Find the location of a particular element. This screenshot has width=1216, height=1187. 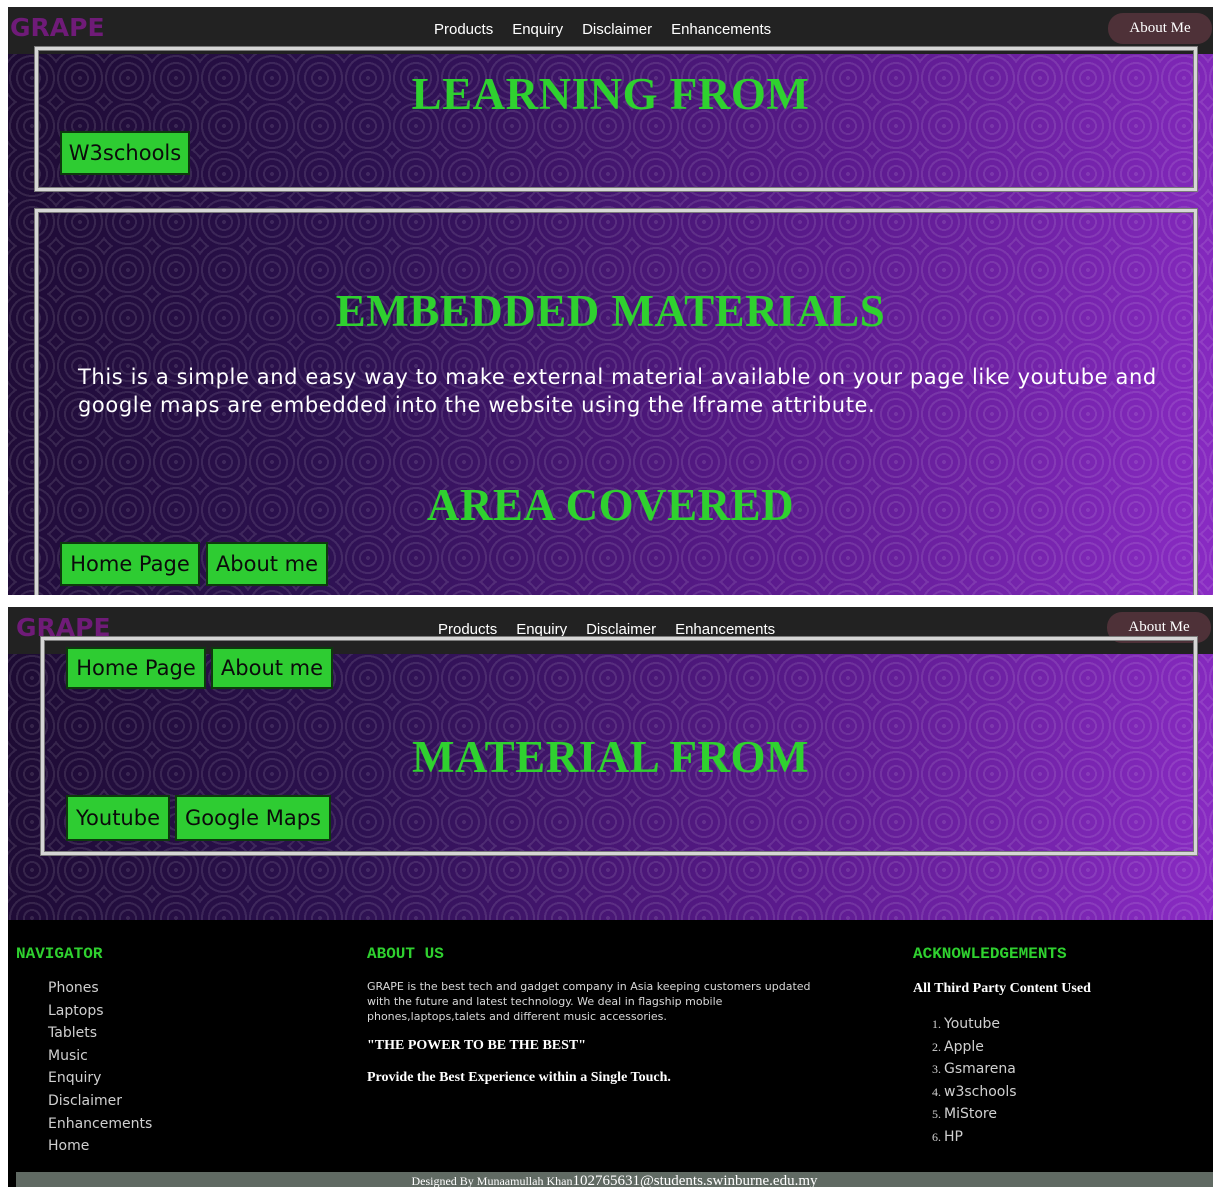

ack-item: 3. Gsmarena is located at coordinates (974, 1069).